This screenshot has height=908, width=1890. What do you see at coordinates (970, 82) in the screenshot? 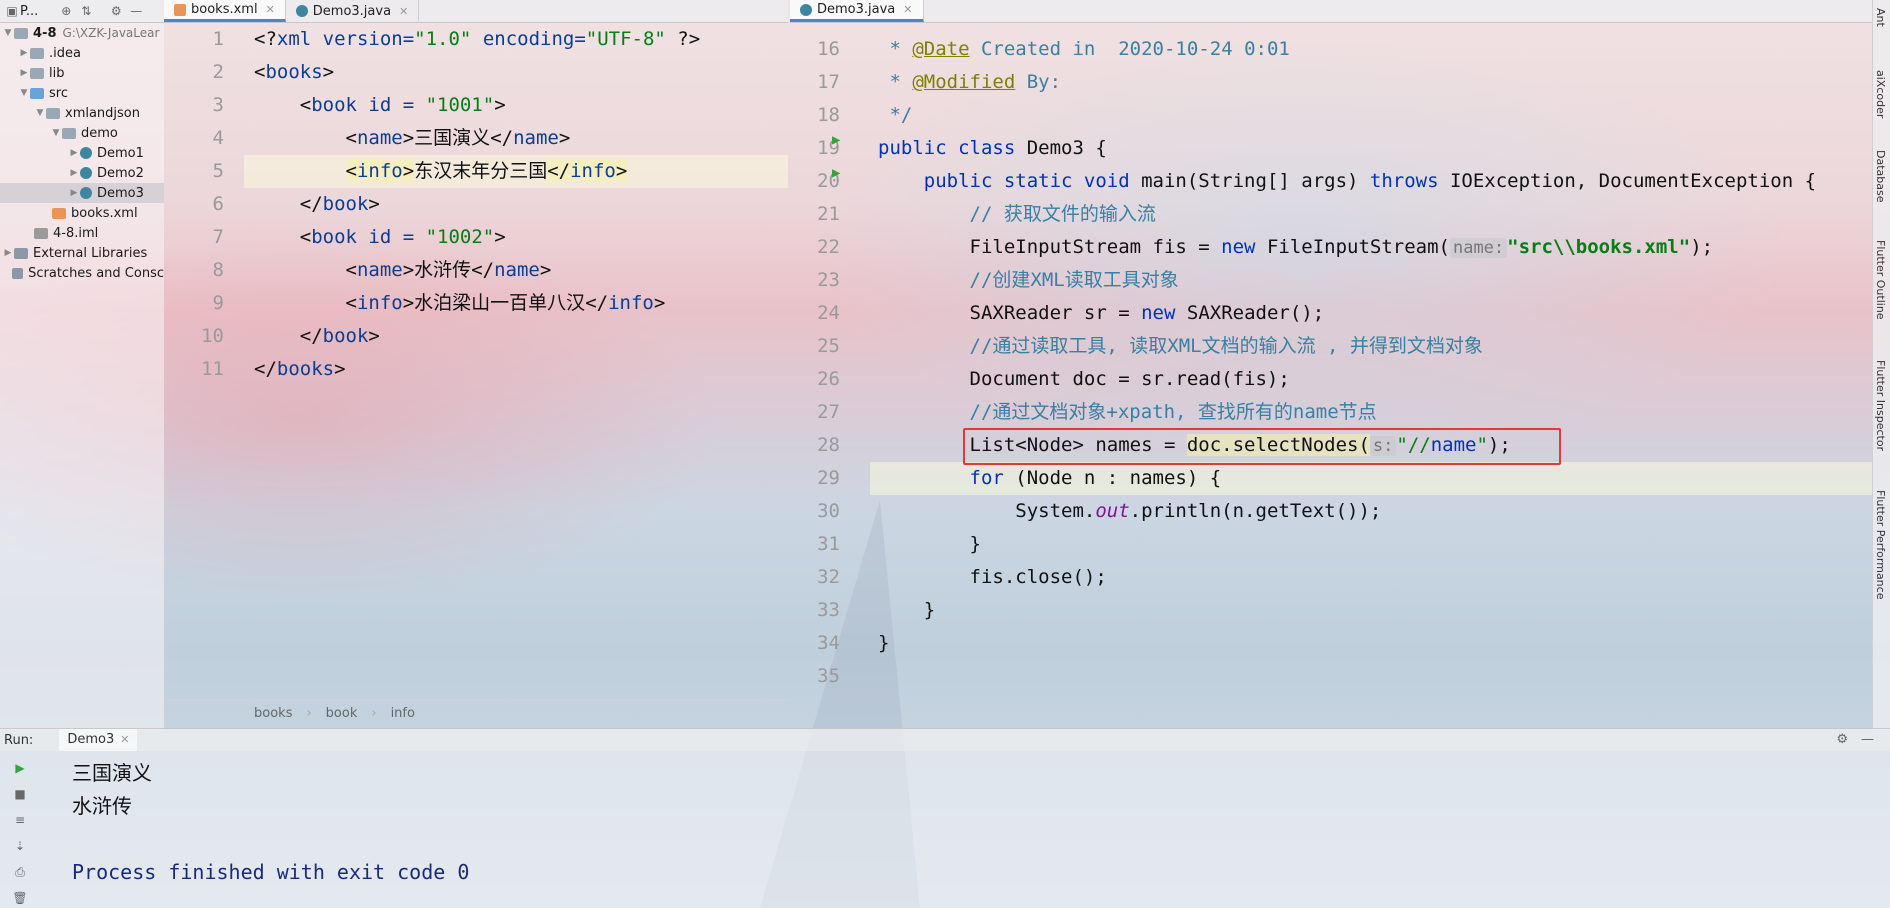
I see `code-line: * @Modified By:` at bounding box center [970, 82].